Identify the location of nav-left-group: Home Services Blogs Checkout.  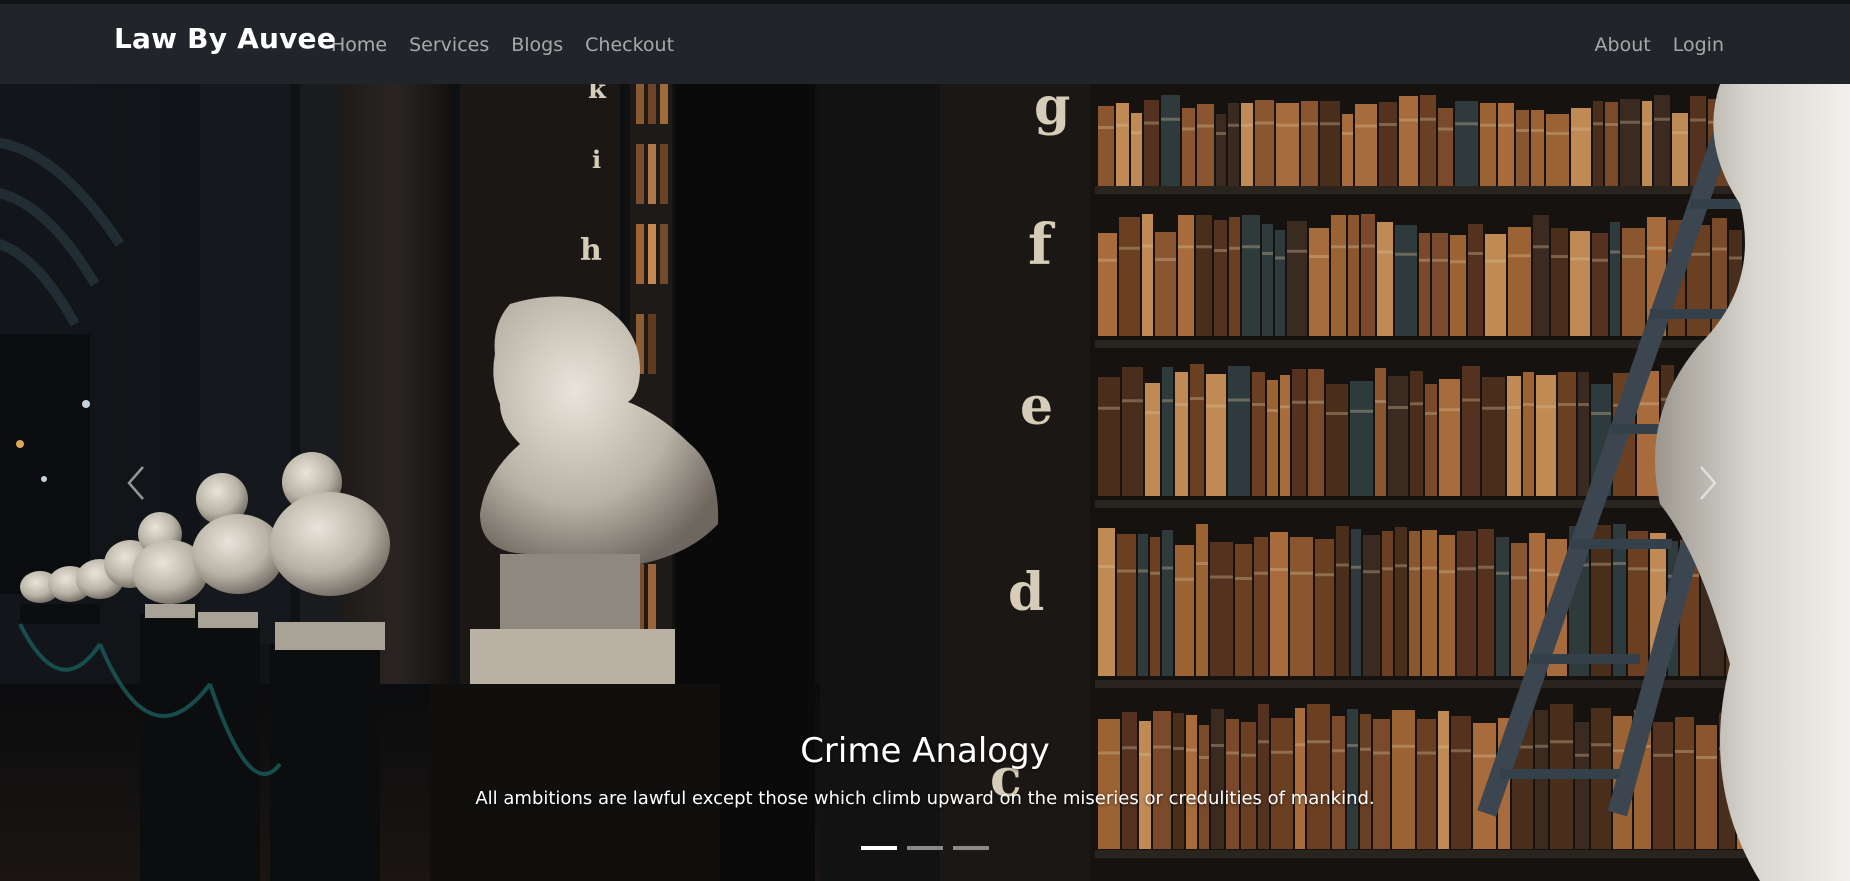
(508, 45).